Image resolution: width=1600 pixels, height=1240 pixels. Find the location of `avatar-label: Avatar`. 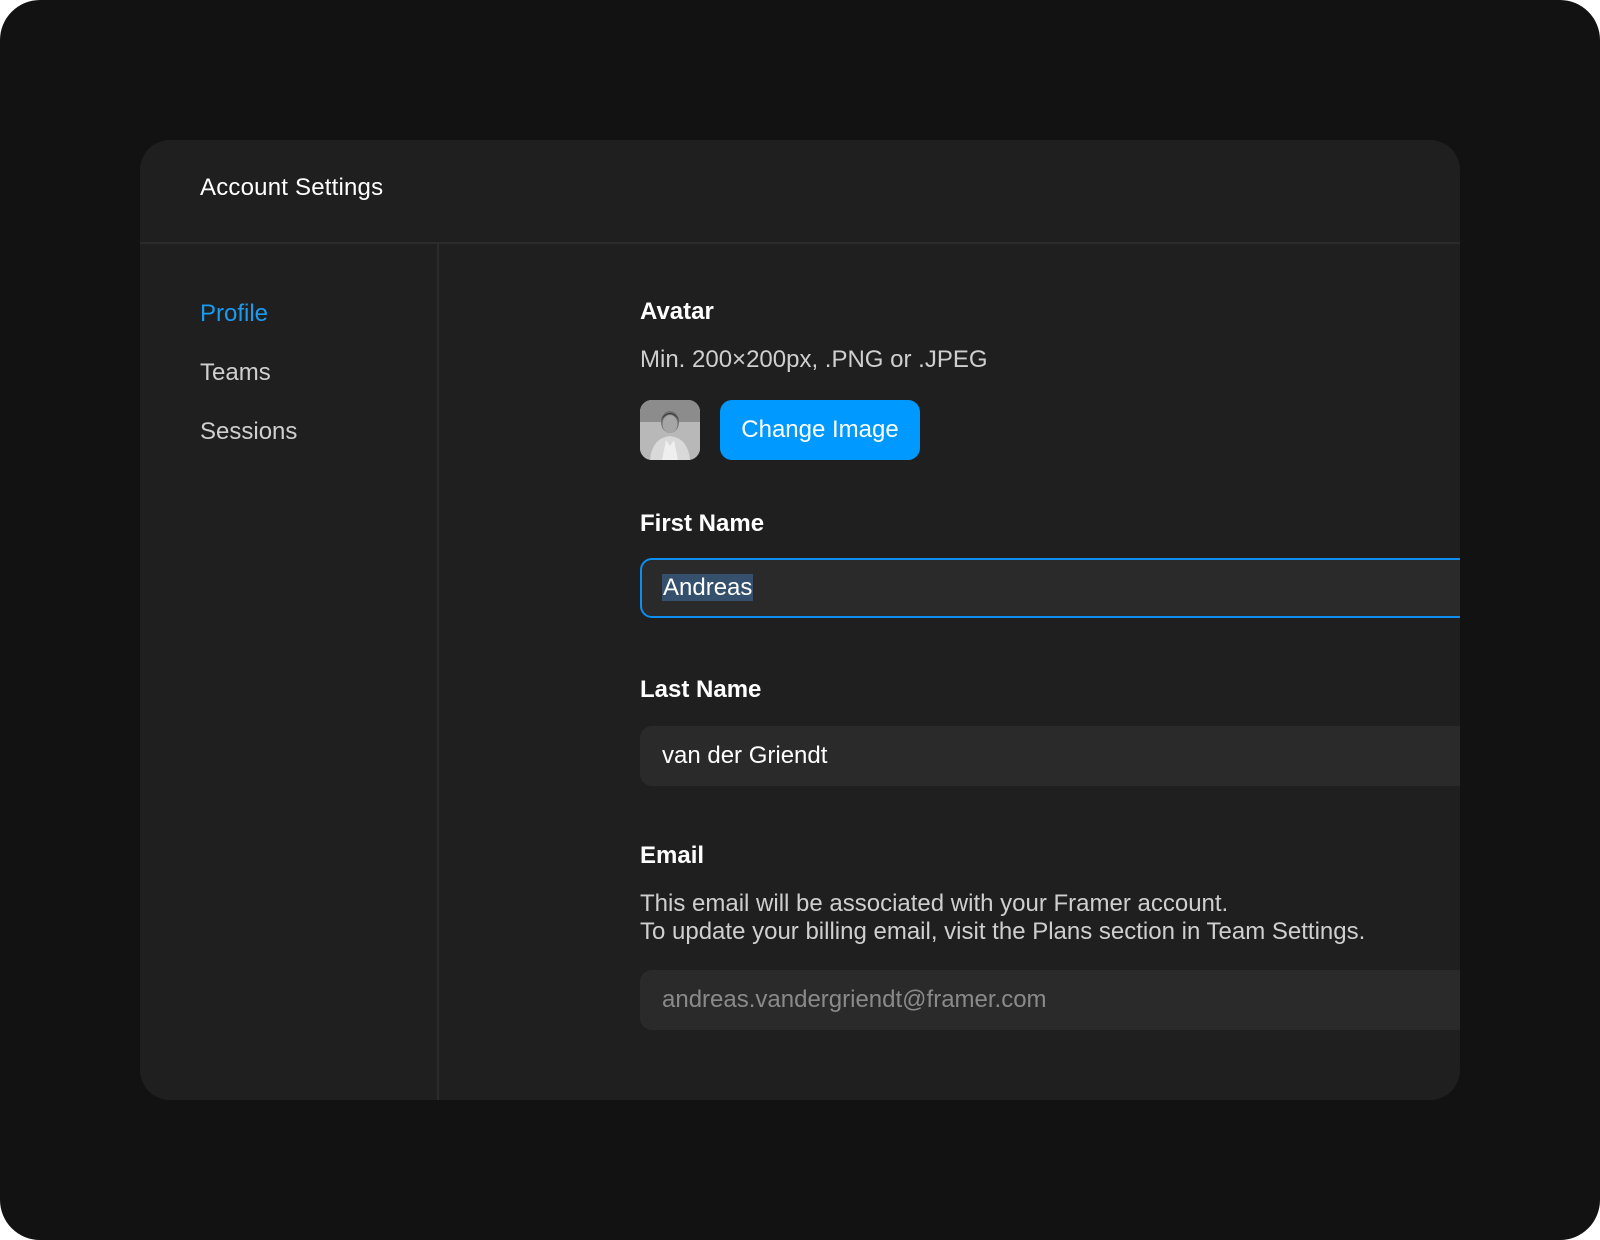

avatar-label: Avatar is located at coordinates (677, 311).